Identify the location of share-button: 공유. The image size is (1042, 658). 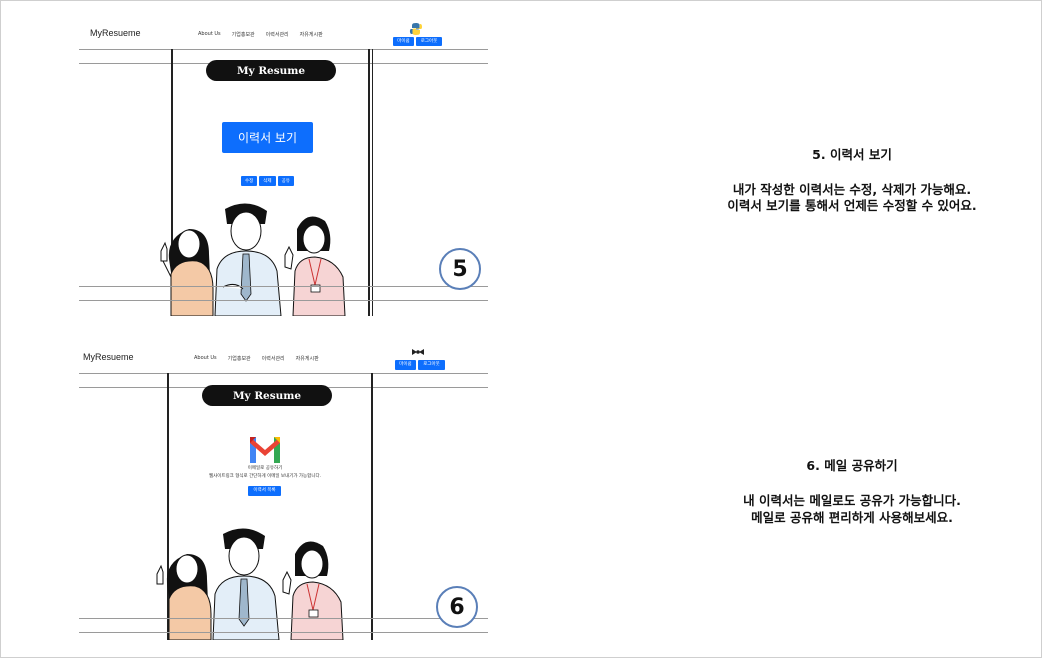
(285, 181).